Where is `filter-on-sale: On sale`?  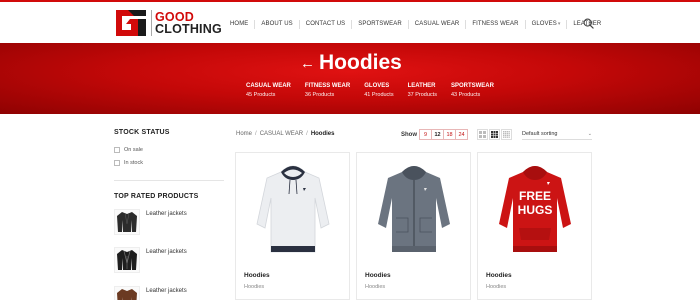 filter-on-sale: On sale is located at coordinates (128, 150).